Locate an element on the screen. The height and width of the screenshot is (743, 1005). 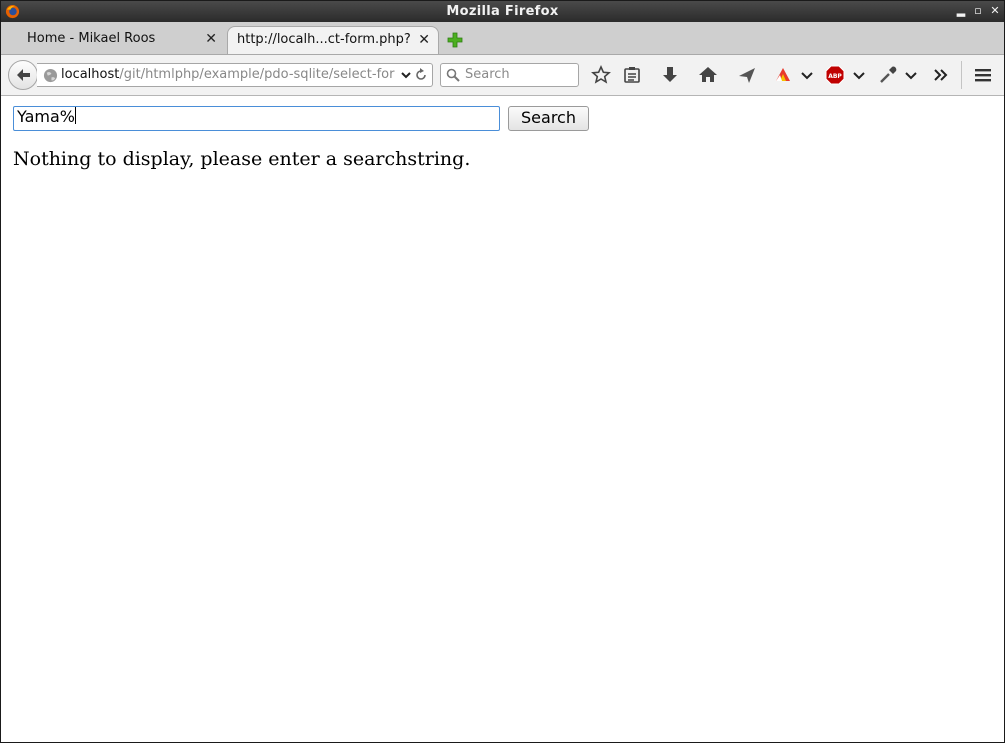
back-button is located at coordinates (23, 75).